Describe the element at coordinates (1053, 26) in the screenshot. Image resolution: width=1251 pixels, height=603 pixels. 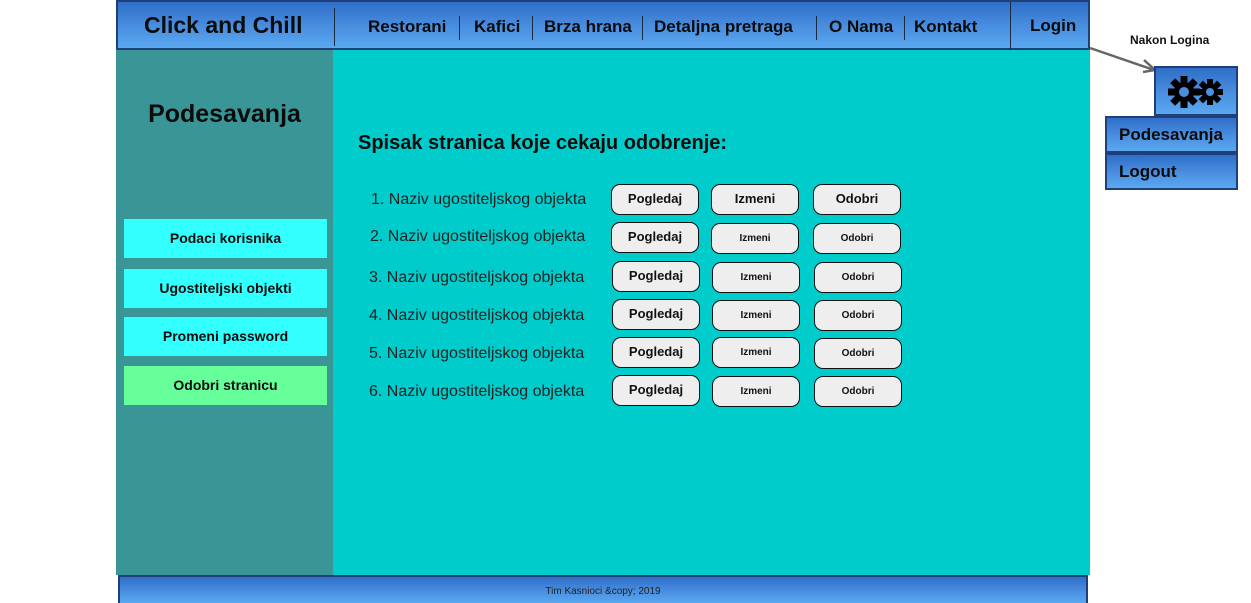
I see `login-link: Login` at that location.